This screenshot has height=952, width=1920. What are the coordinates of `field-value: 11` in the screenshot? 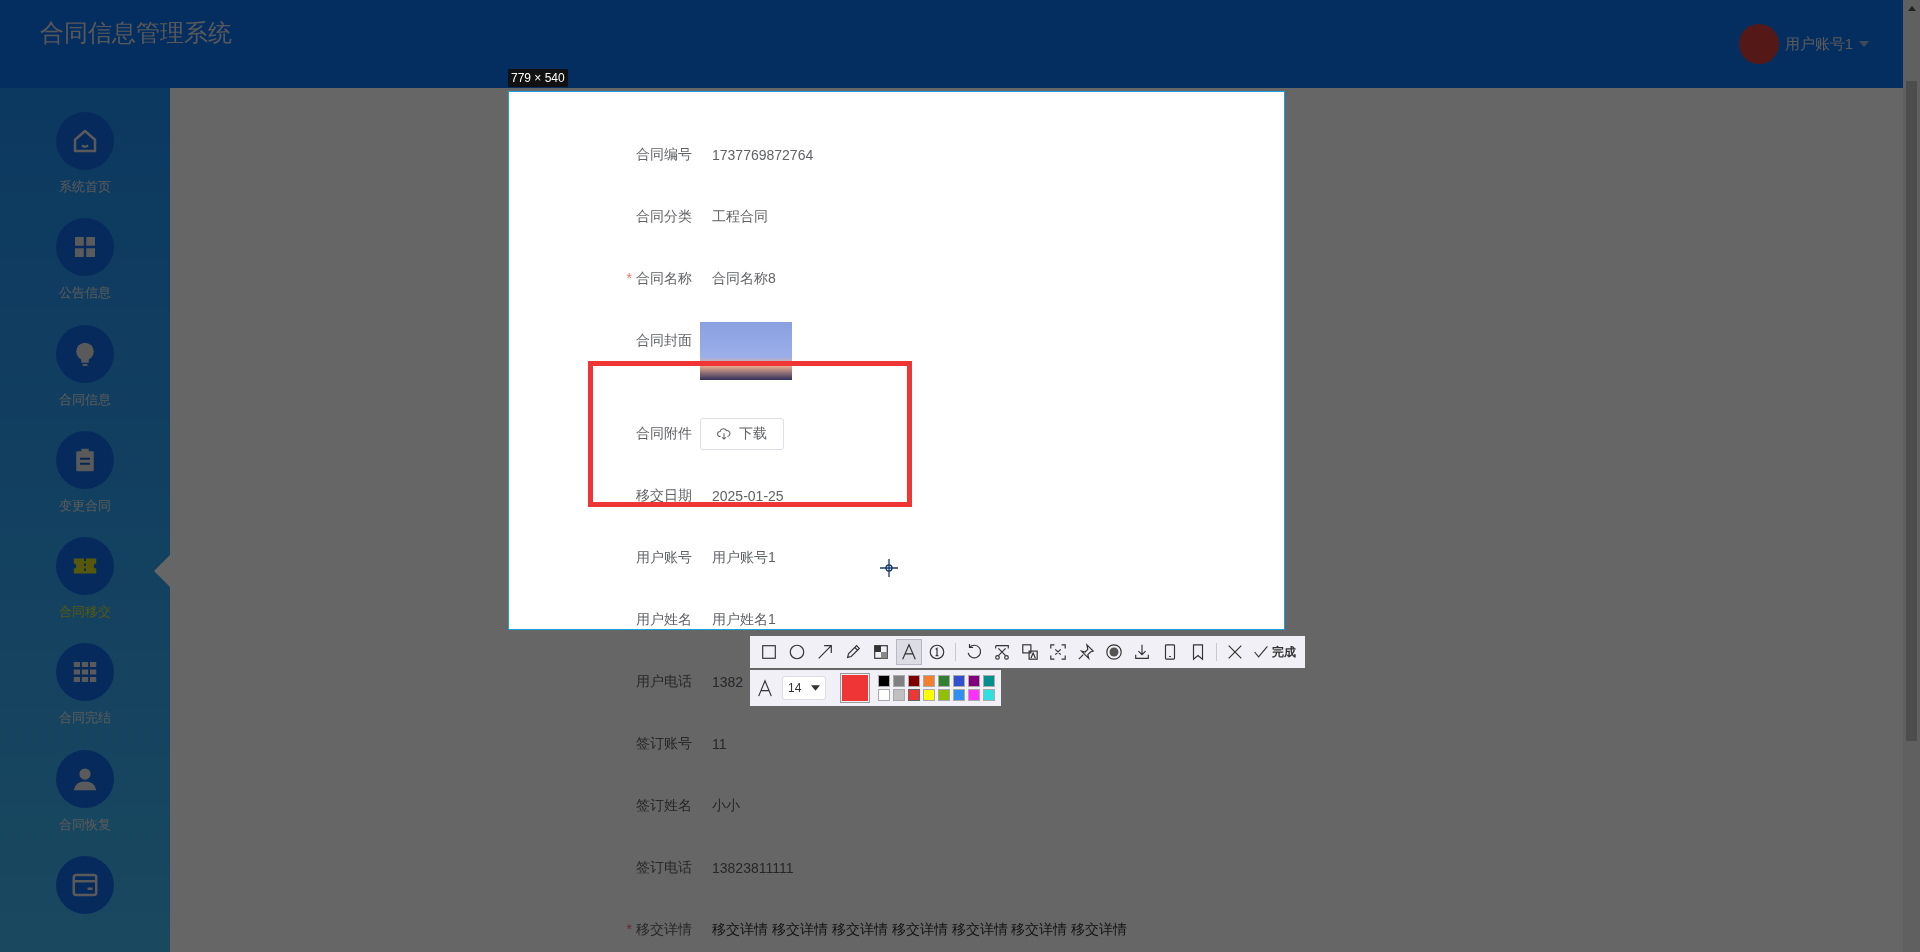 It's located at (719, 744).